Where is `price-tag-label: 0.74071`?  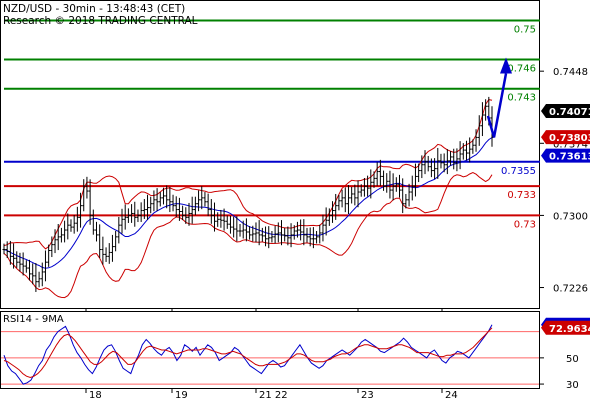
price-tag-label: 0.74071 is located at coordinates (569, 112).